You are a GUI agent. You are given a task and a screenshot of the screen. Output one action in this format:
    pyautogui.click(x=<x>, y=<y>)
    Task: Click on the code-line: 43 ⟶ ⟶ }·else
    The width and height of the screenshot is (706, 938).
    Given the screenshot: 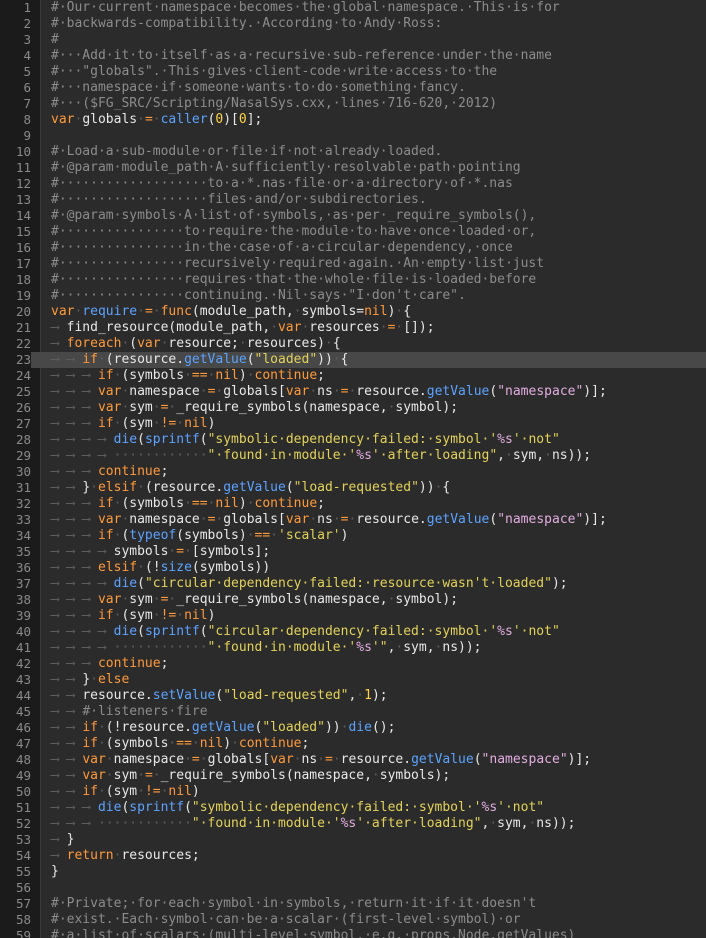 What is the action you would take?
    pyautogui.click(x=353, y=680)
    